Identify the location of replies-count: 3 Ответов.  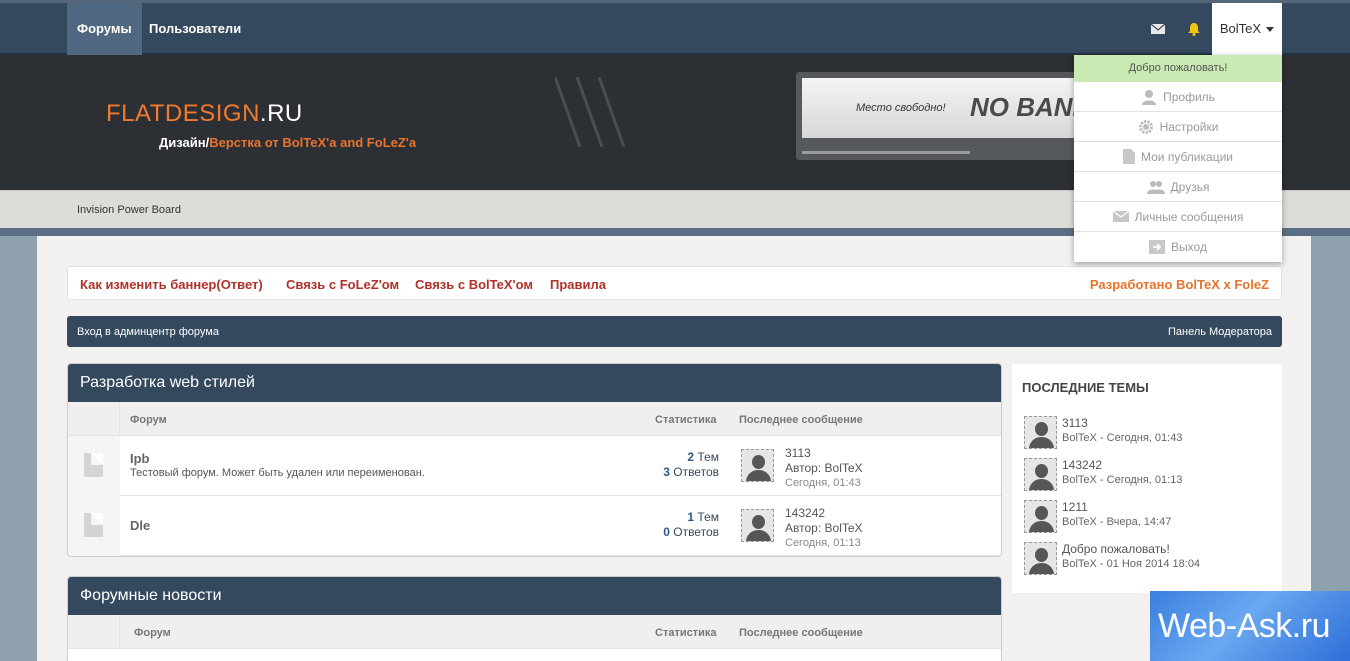
(691, 472).